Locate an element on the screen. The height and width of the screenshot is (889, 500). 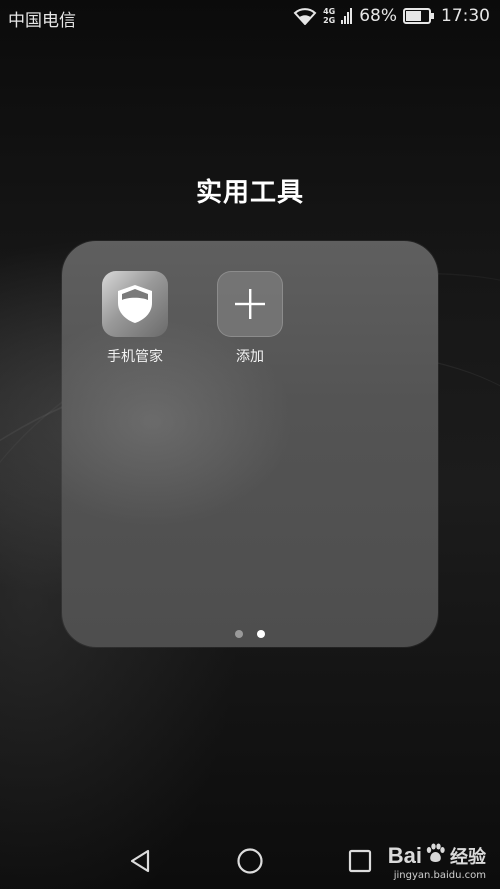
shield-icon is located at coordinates (135, 304).